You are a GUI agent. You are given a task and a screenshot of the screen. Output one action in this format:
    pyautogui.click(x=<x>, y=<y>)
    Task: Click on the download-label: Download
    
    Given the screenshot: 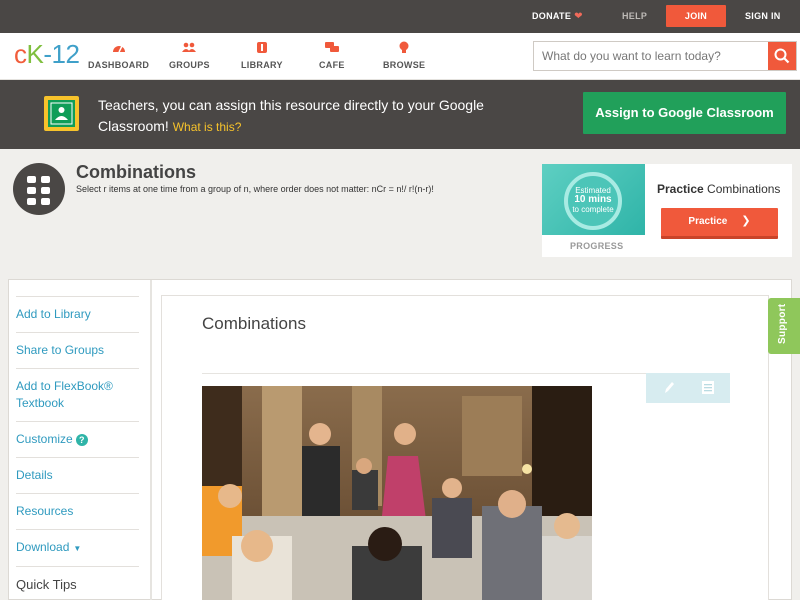 What is the action you would take?
    pyautogui.click(x=43, y=547)
    